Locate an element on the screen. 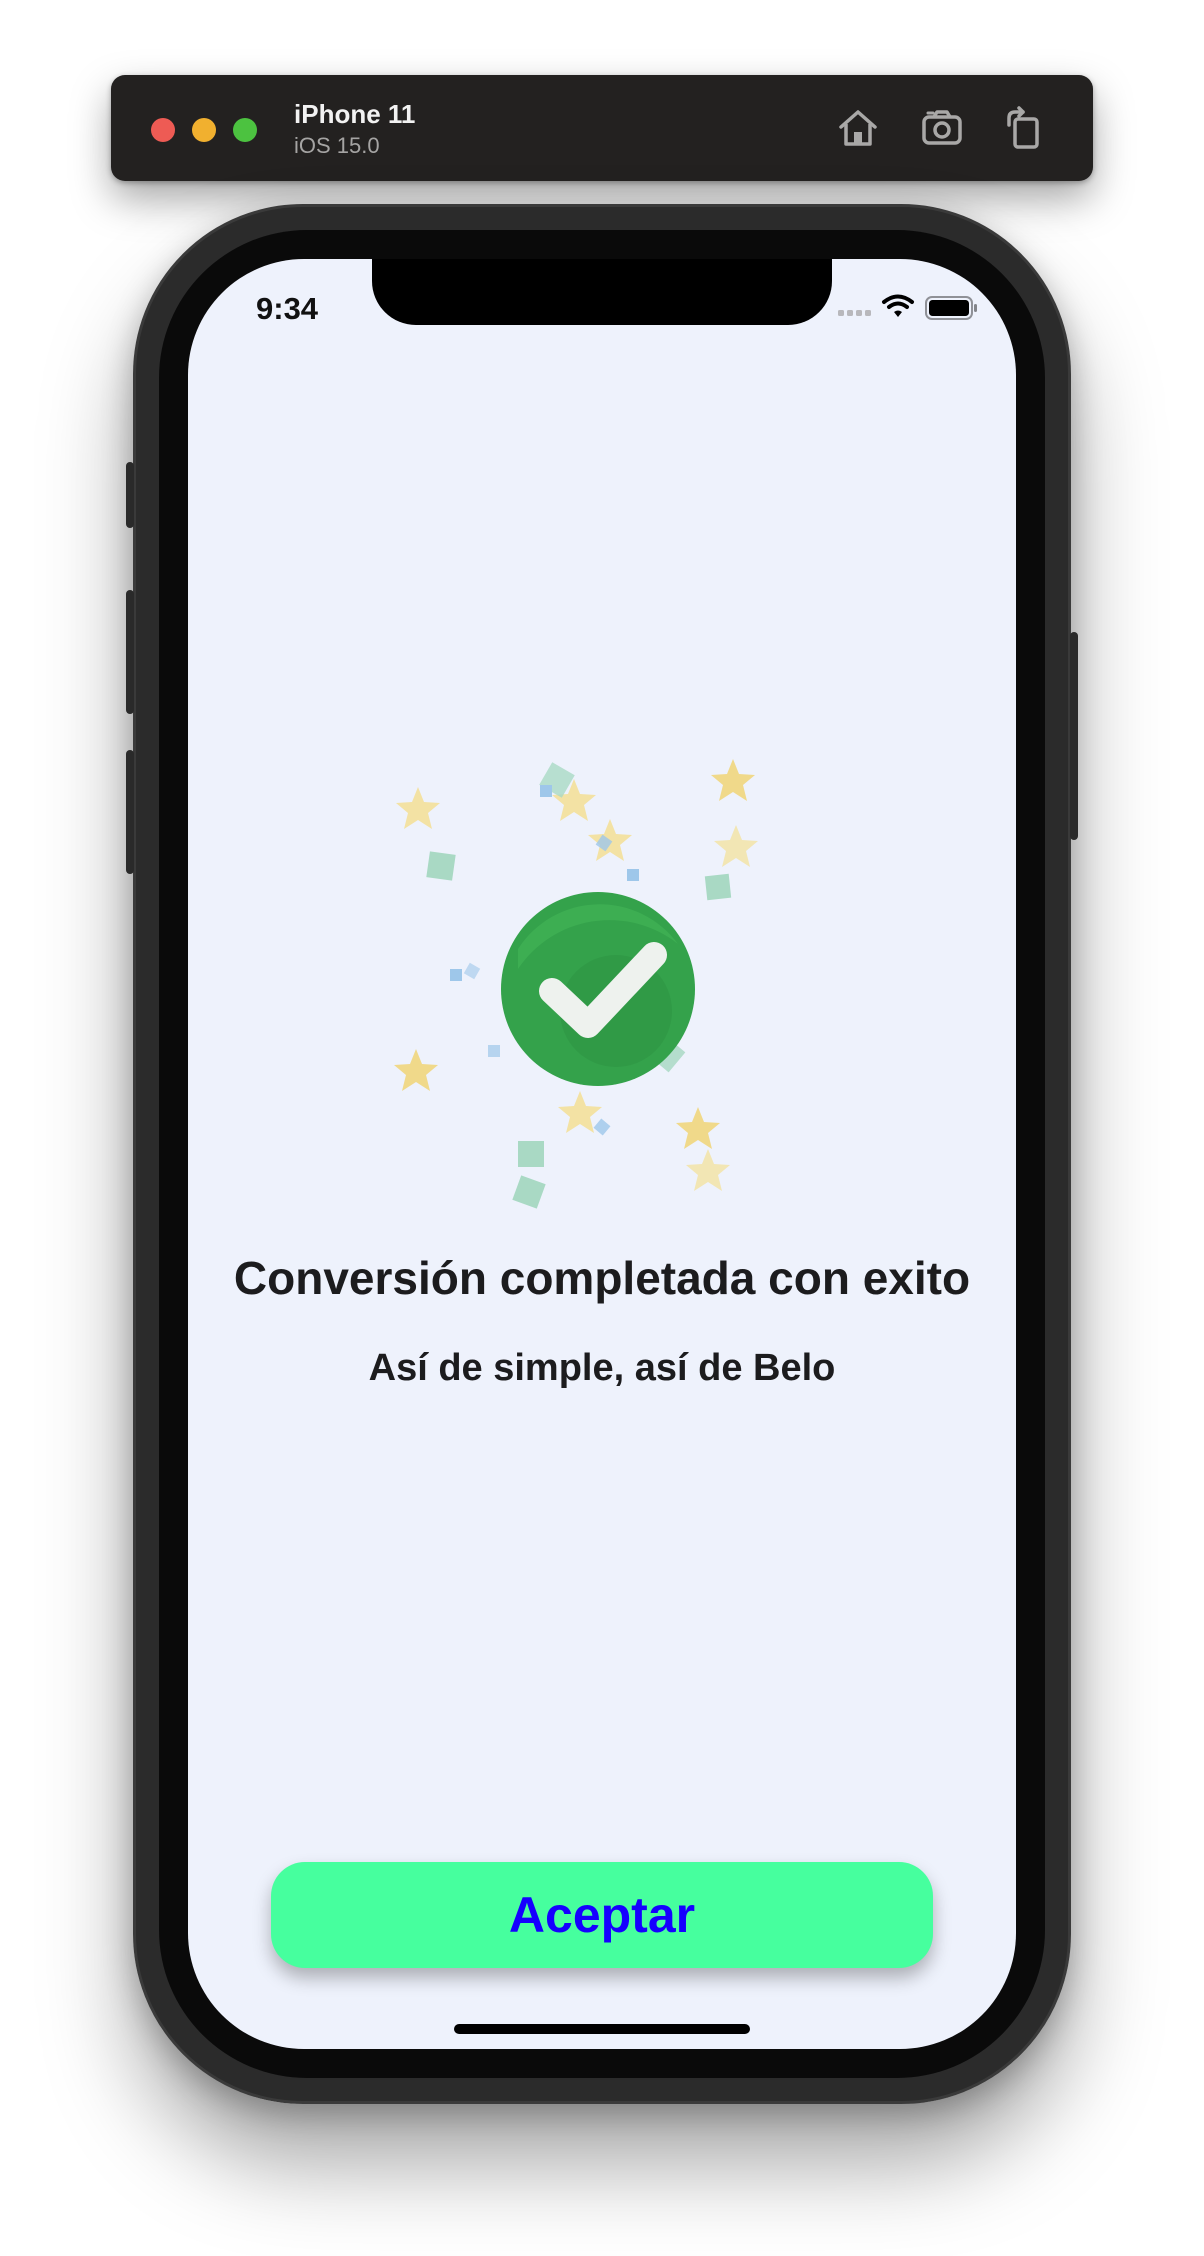 Image resolution: width=1204 pixels, height=2256 pixels. silent-switch is located at coordinates (130, 495).